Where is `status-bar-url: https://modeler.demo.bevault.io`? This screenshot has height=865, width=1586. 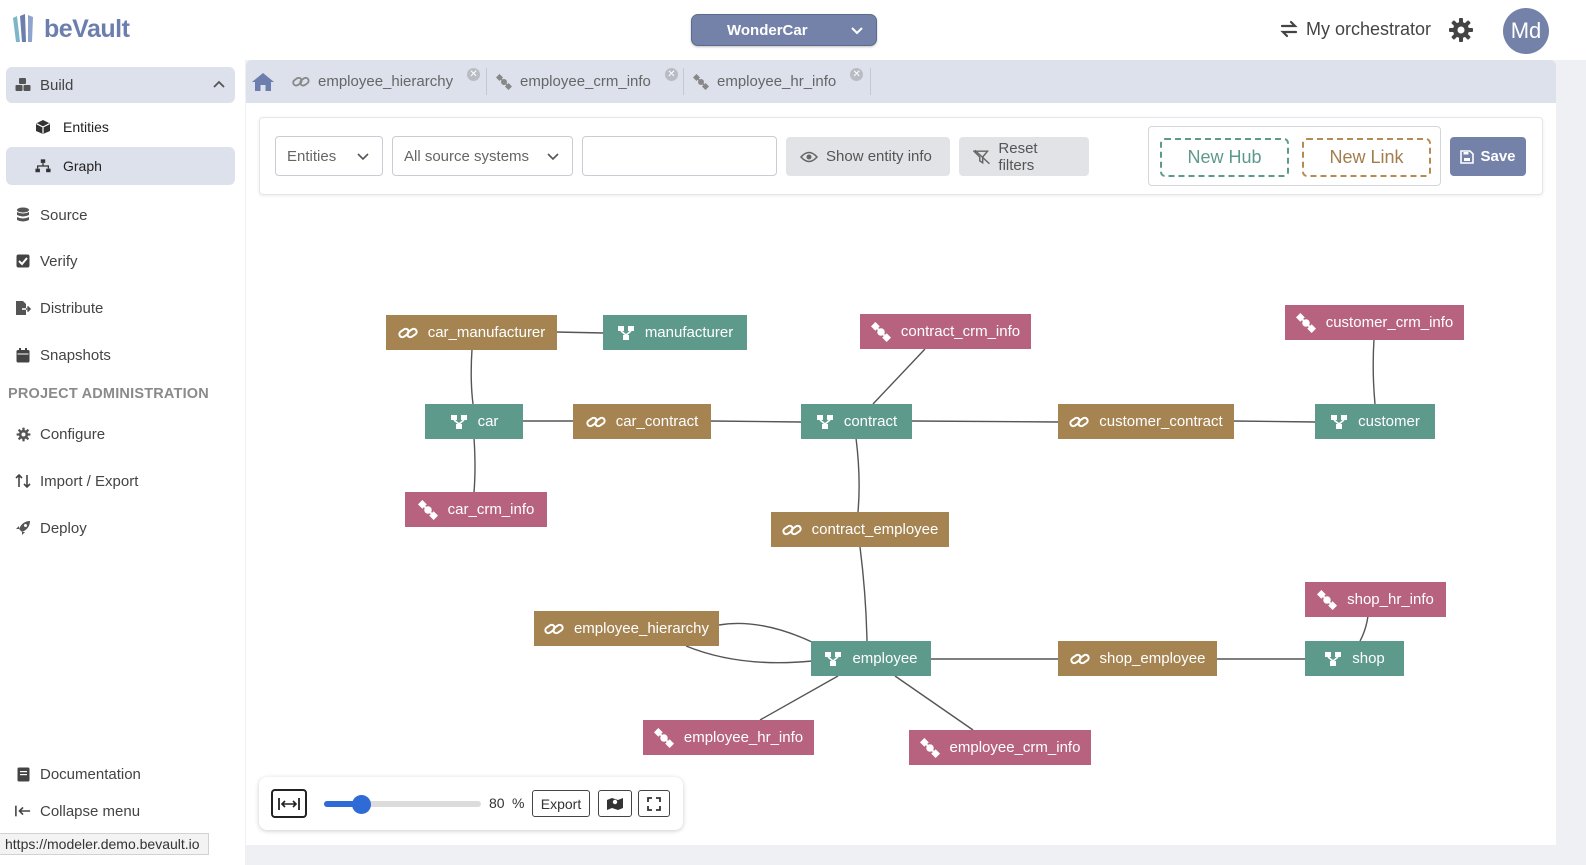 status-bar-url: https://modeler.demo.bevault.io is located at coordinates (104, 844).